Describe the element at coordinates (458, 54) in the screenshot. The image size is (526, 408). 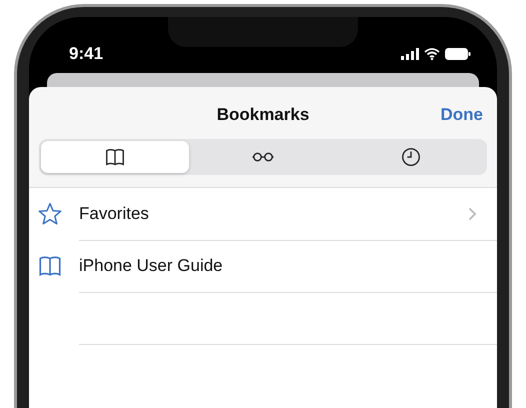
I see `battery-icon` at that location.